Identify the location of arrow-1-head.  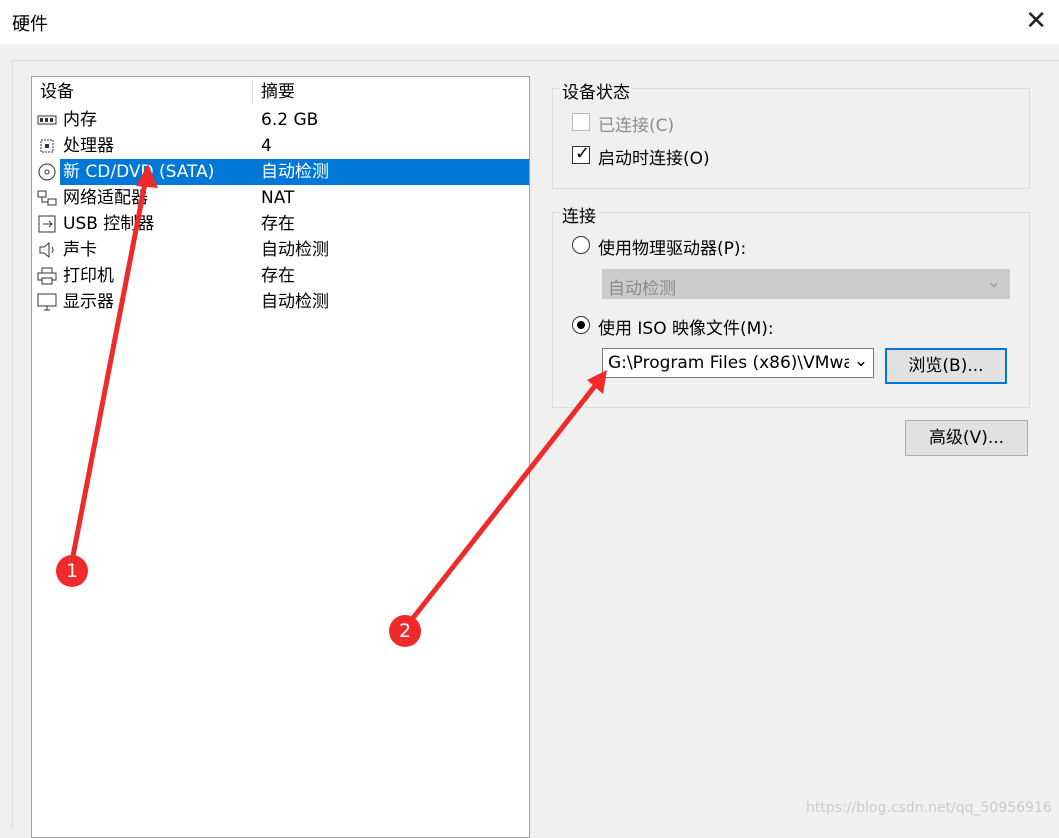
(147, 176).